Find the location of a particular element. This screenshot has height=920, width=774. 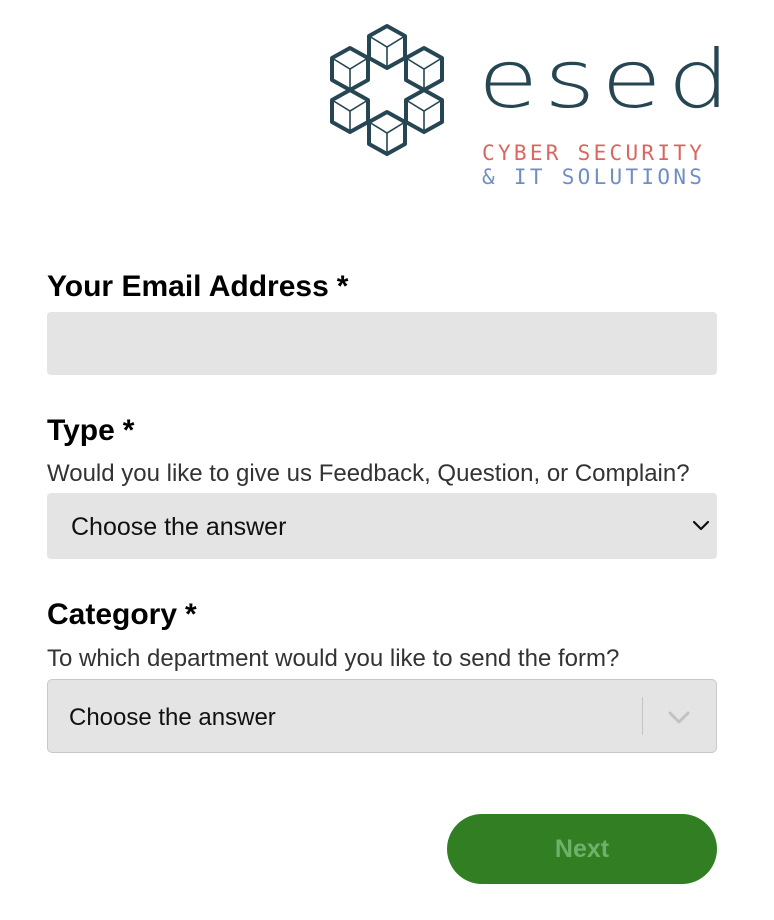

email-field is located at coordinates (382, 343).